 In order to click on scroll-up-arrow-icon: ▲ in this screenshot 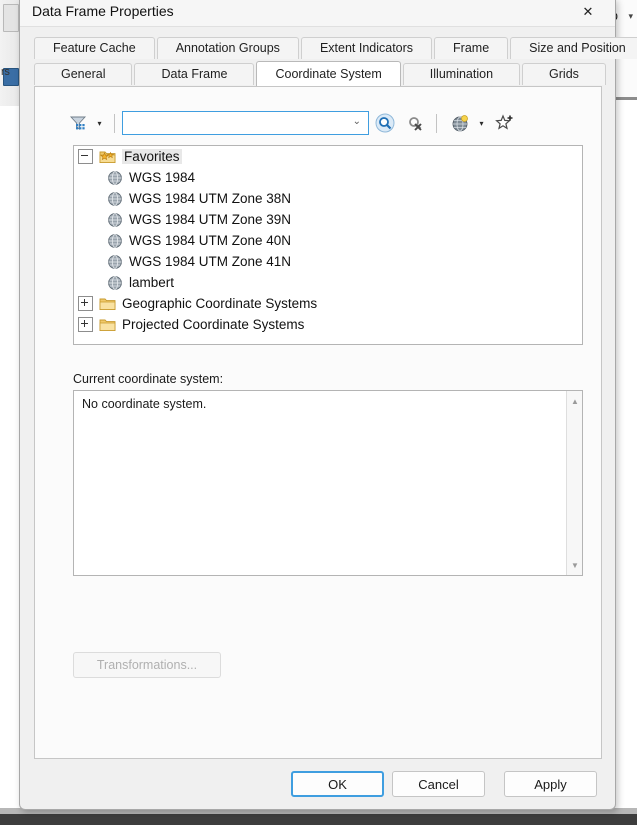, I will do `click(575, 401)`.